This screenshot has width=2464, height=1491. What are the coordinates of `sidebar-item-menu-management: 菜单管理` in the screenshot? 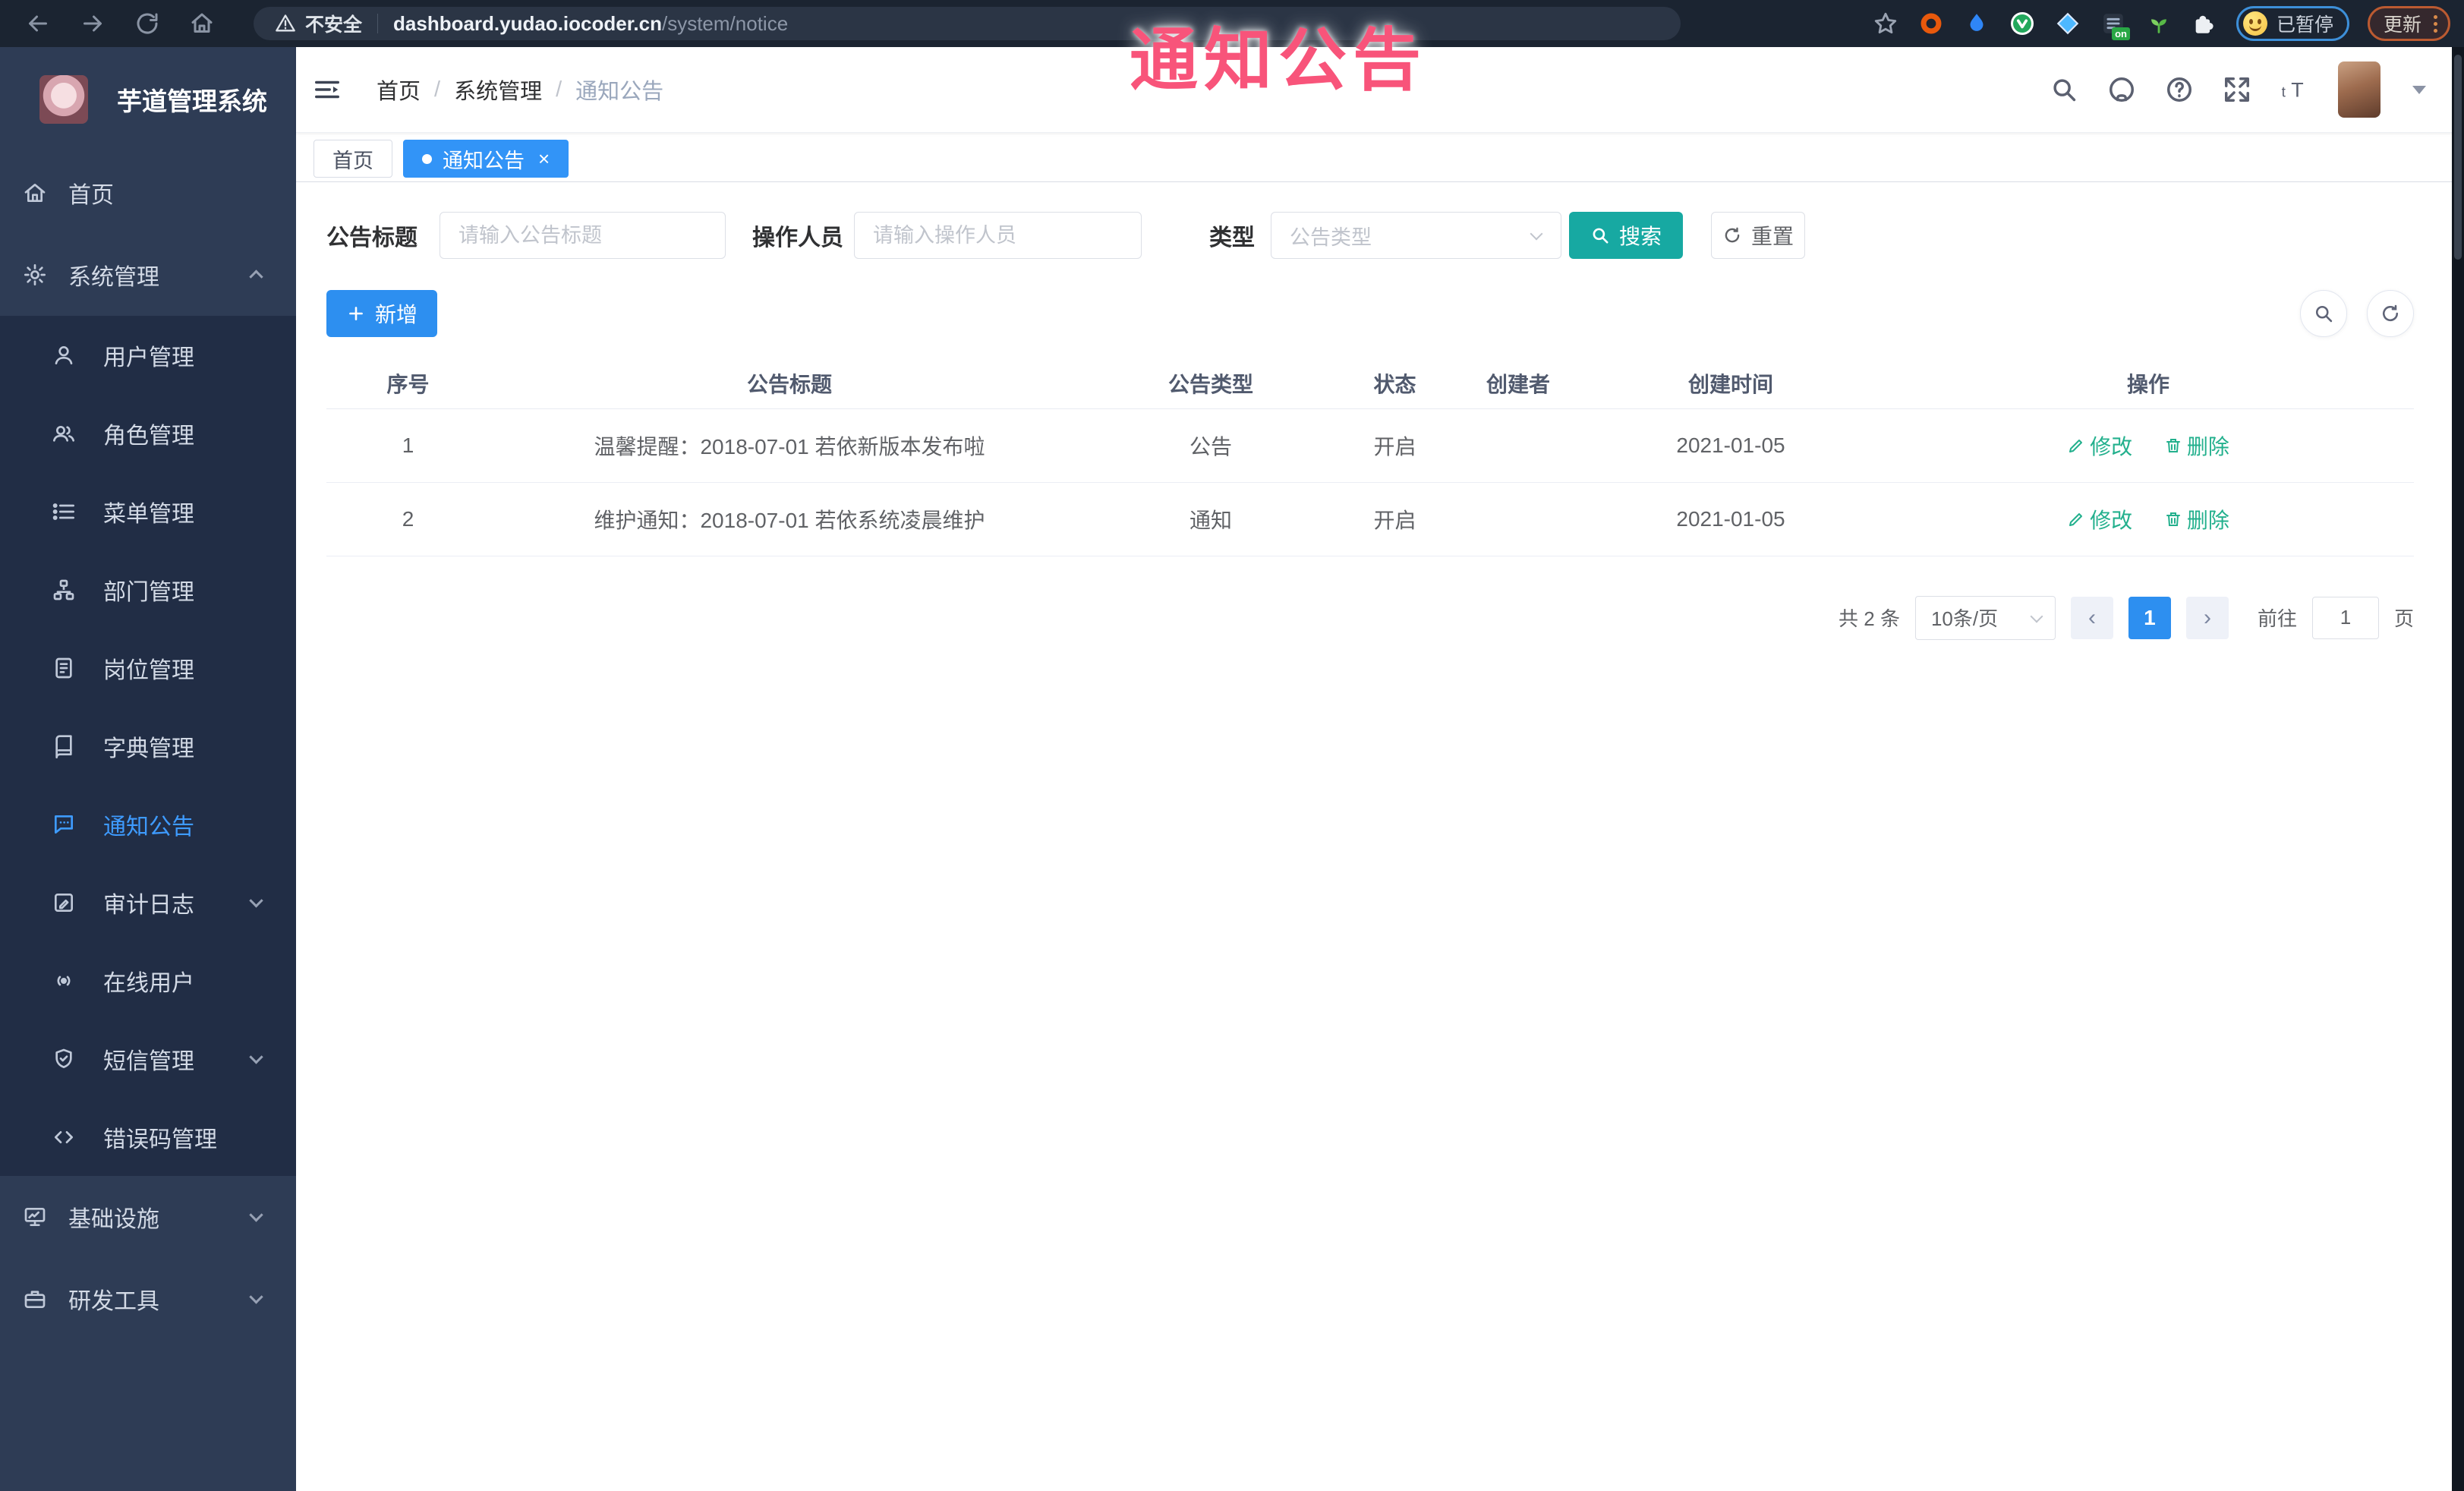 It's located at (148, 511).